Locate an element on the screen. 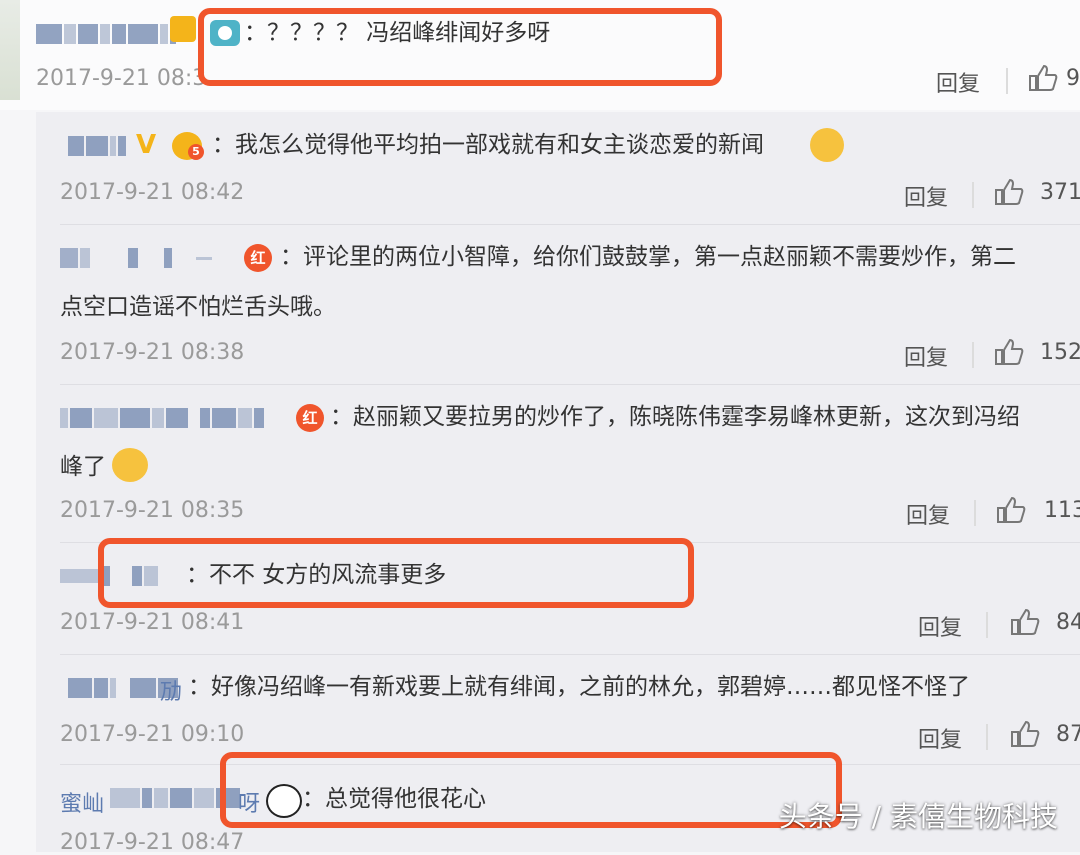 This screenshot has width=1080, height=855. reply-username-suffix: 劢 is located at coordinates (171, 690).